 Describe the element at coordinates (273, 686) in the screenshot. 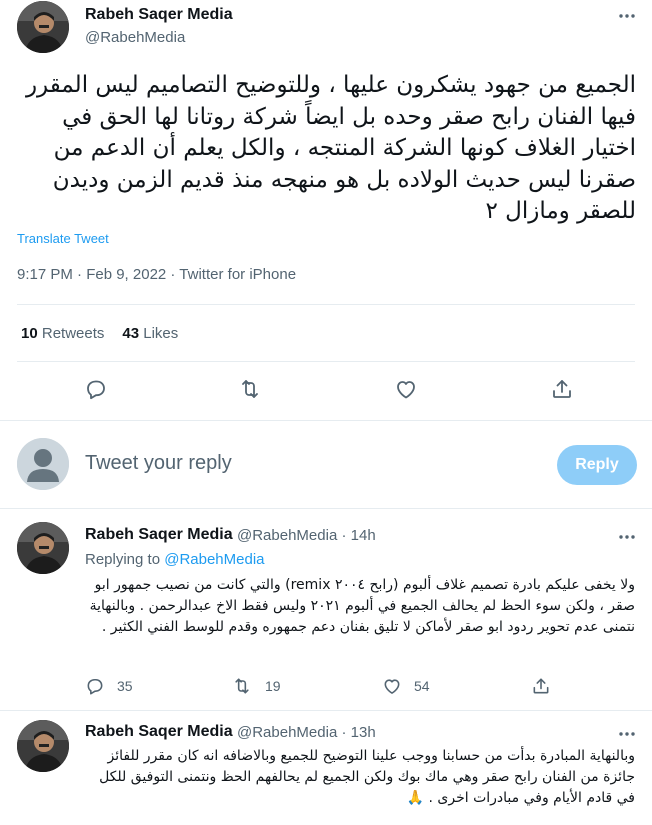

I see `retweet-count: 19` at that location.